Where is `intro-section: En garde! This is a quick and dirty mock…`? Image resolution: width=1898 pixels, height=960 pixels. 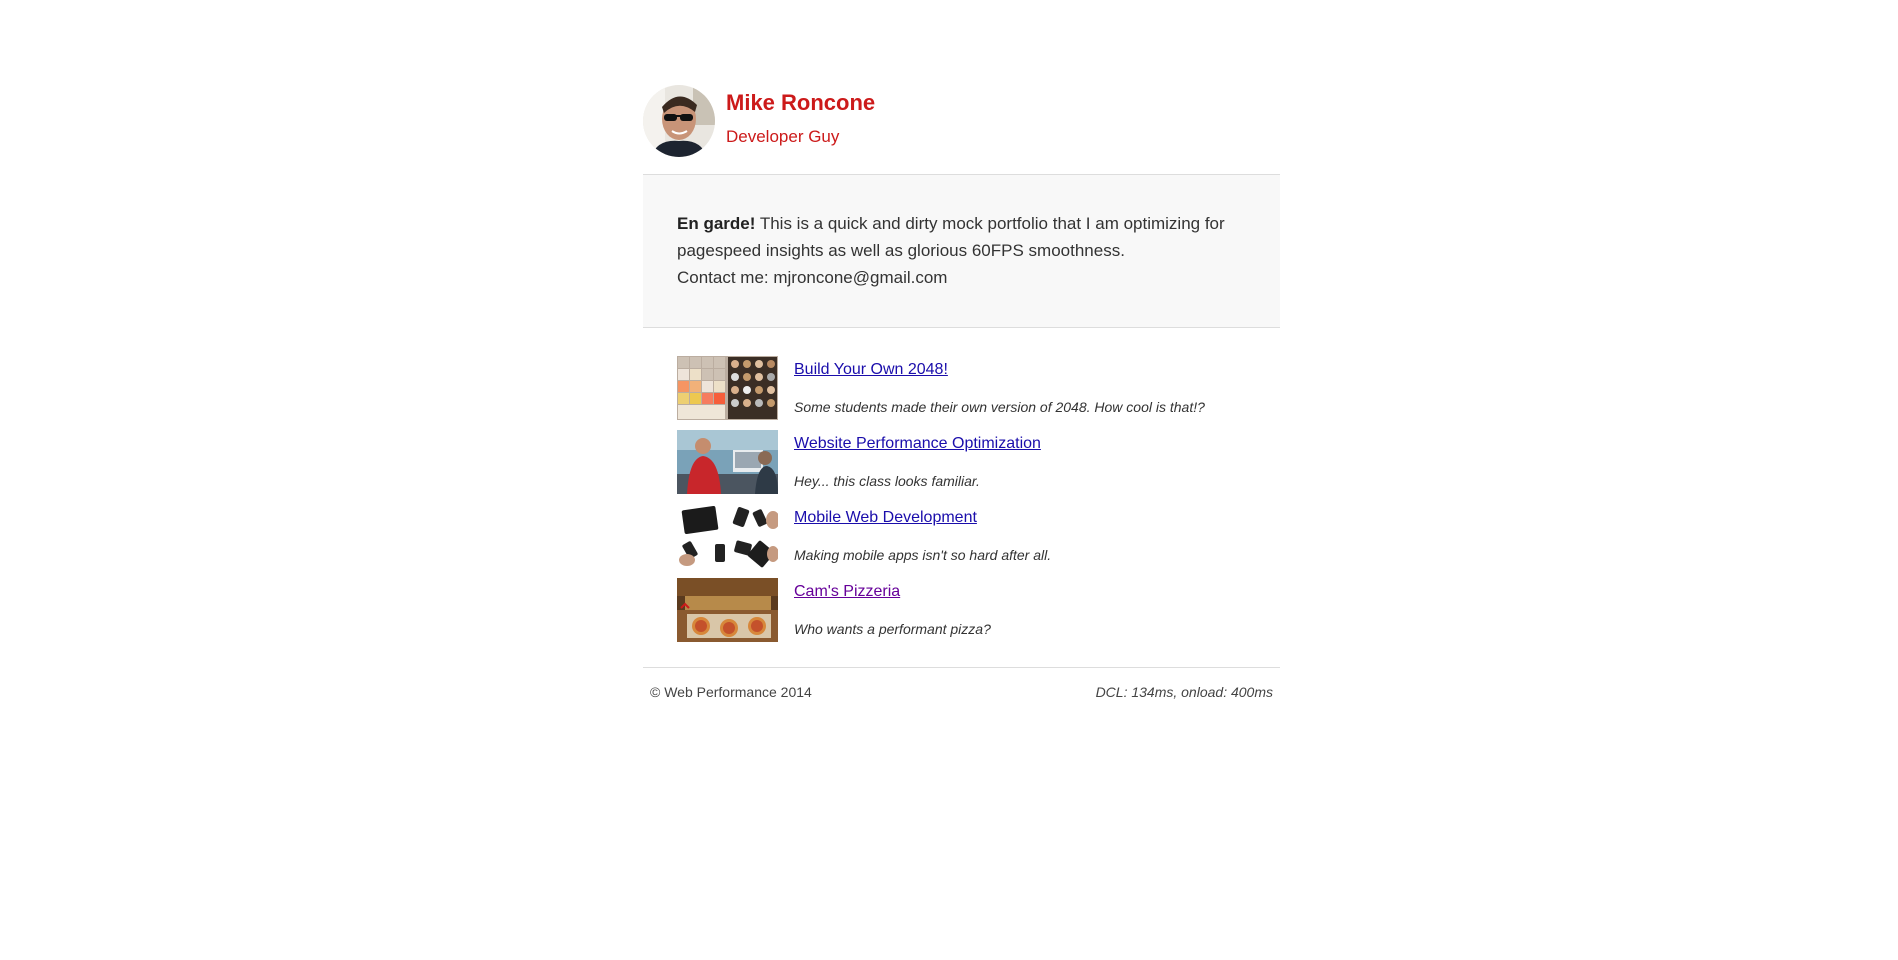
intro-section: En garde! This is a quick and dirty mock… is located at coordinates (961, 251).